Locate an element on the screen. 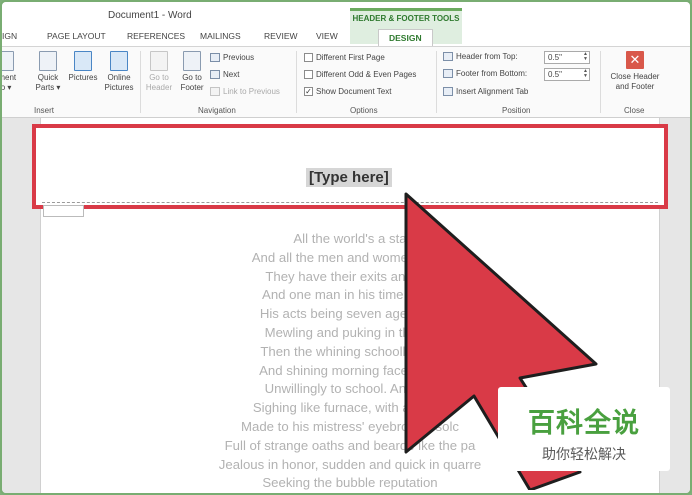  go-to-header-label: Go to is located at coordinates (159, 77).